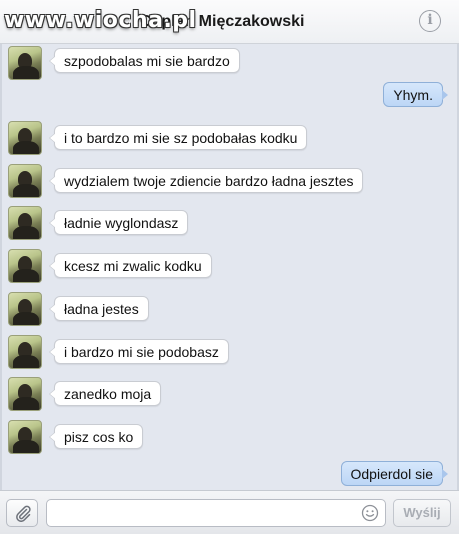 This screenshot has height=534, width=459. Describe the element at coordinates (229, 310) in the screenshot. I see `message-row: ładna jestes` at that location.